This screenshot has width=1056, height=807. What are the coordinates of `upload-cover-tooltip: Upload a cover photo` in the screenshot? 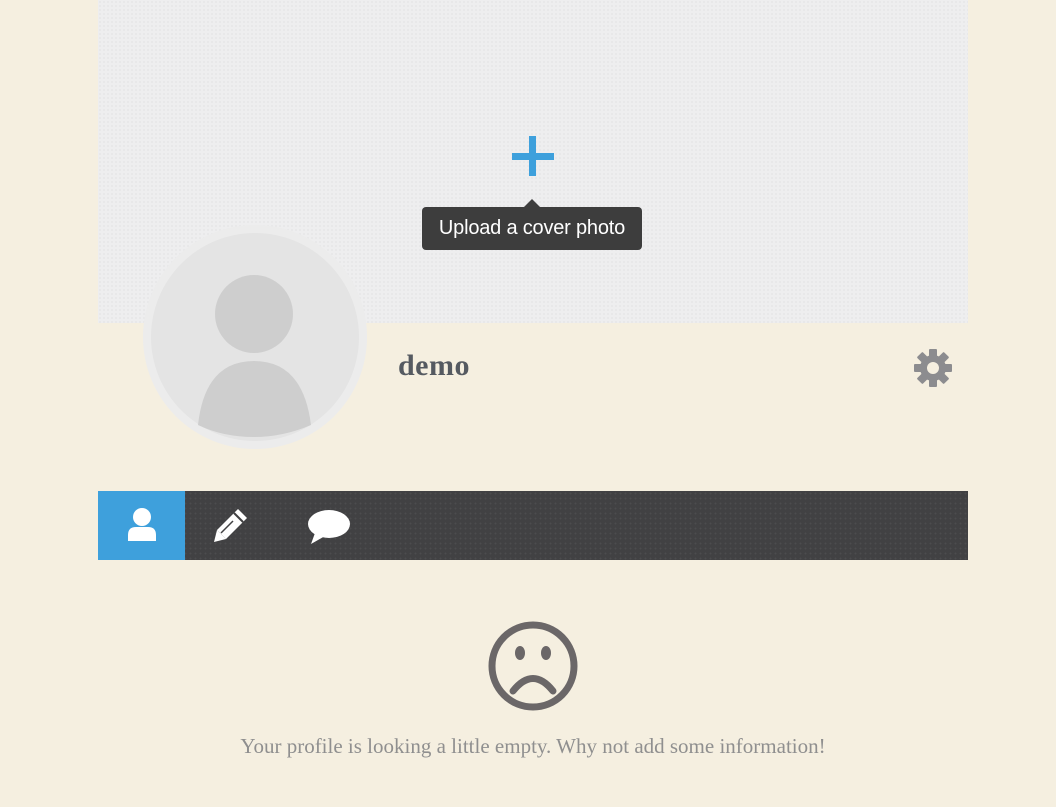 It's located at (532, 228).